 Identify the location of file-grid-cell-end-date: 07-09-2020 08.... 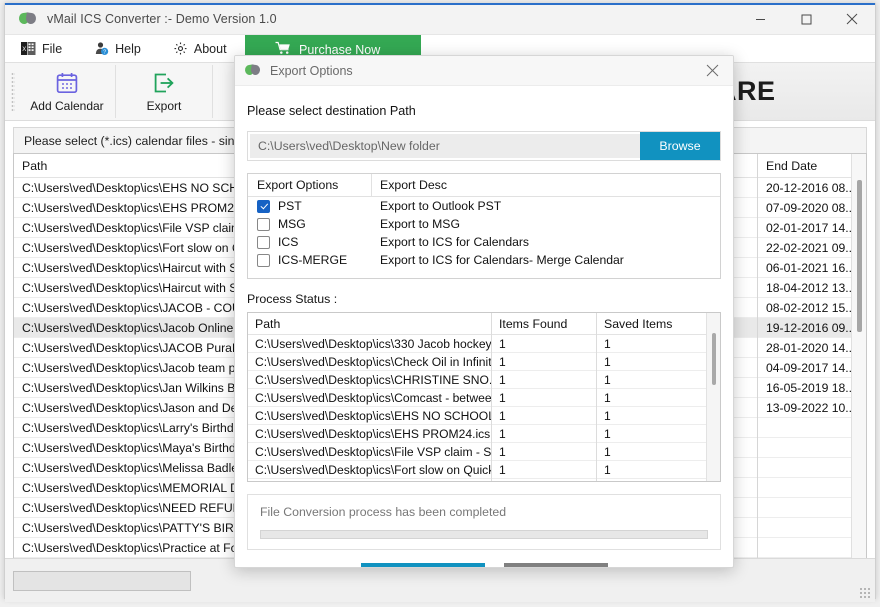
(808, 208).